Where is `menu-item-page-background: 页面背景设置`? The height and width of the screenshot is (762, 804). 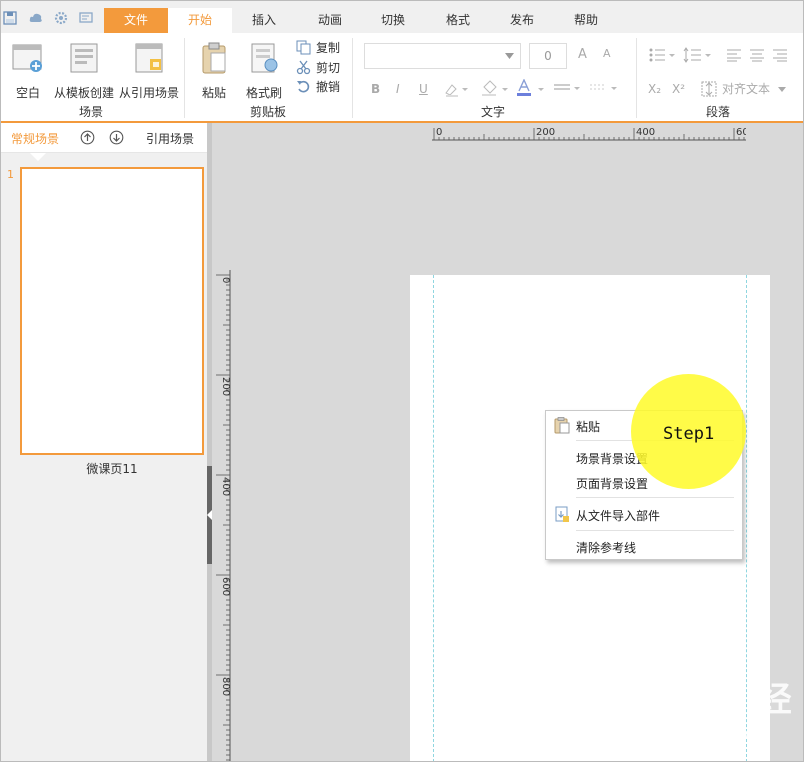
menu-item-page-background: 页面背景设置 is located at coordinates (612, 483).